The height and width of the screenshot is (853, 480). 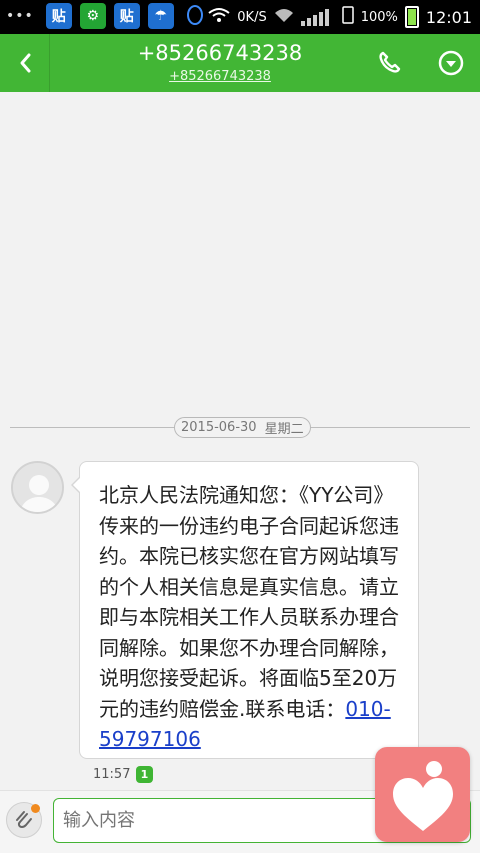 I want to click on phone-icon, so click(x=390, y=62).